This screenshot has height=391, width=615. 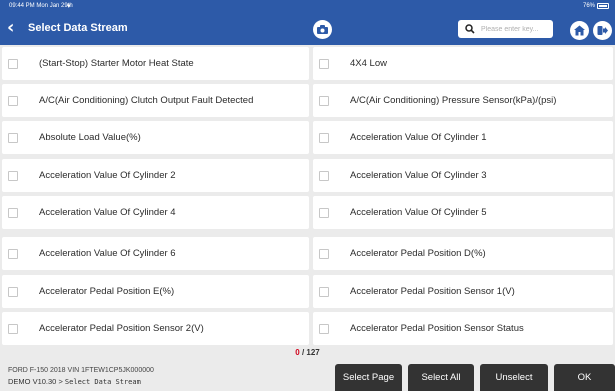 I want to click on total-count: / 127, so click(x=310, y=352).